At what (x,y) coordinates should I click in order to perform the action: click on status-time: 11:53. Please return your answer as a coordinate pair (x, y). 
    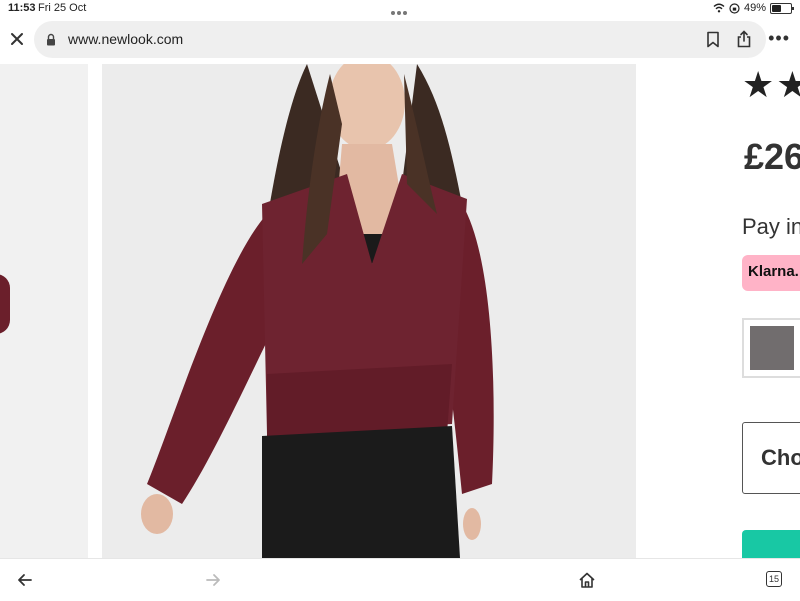
    Looking at the image, I should click on (22, 8).